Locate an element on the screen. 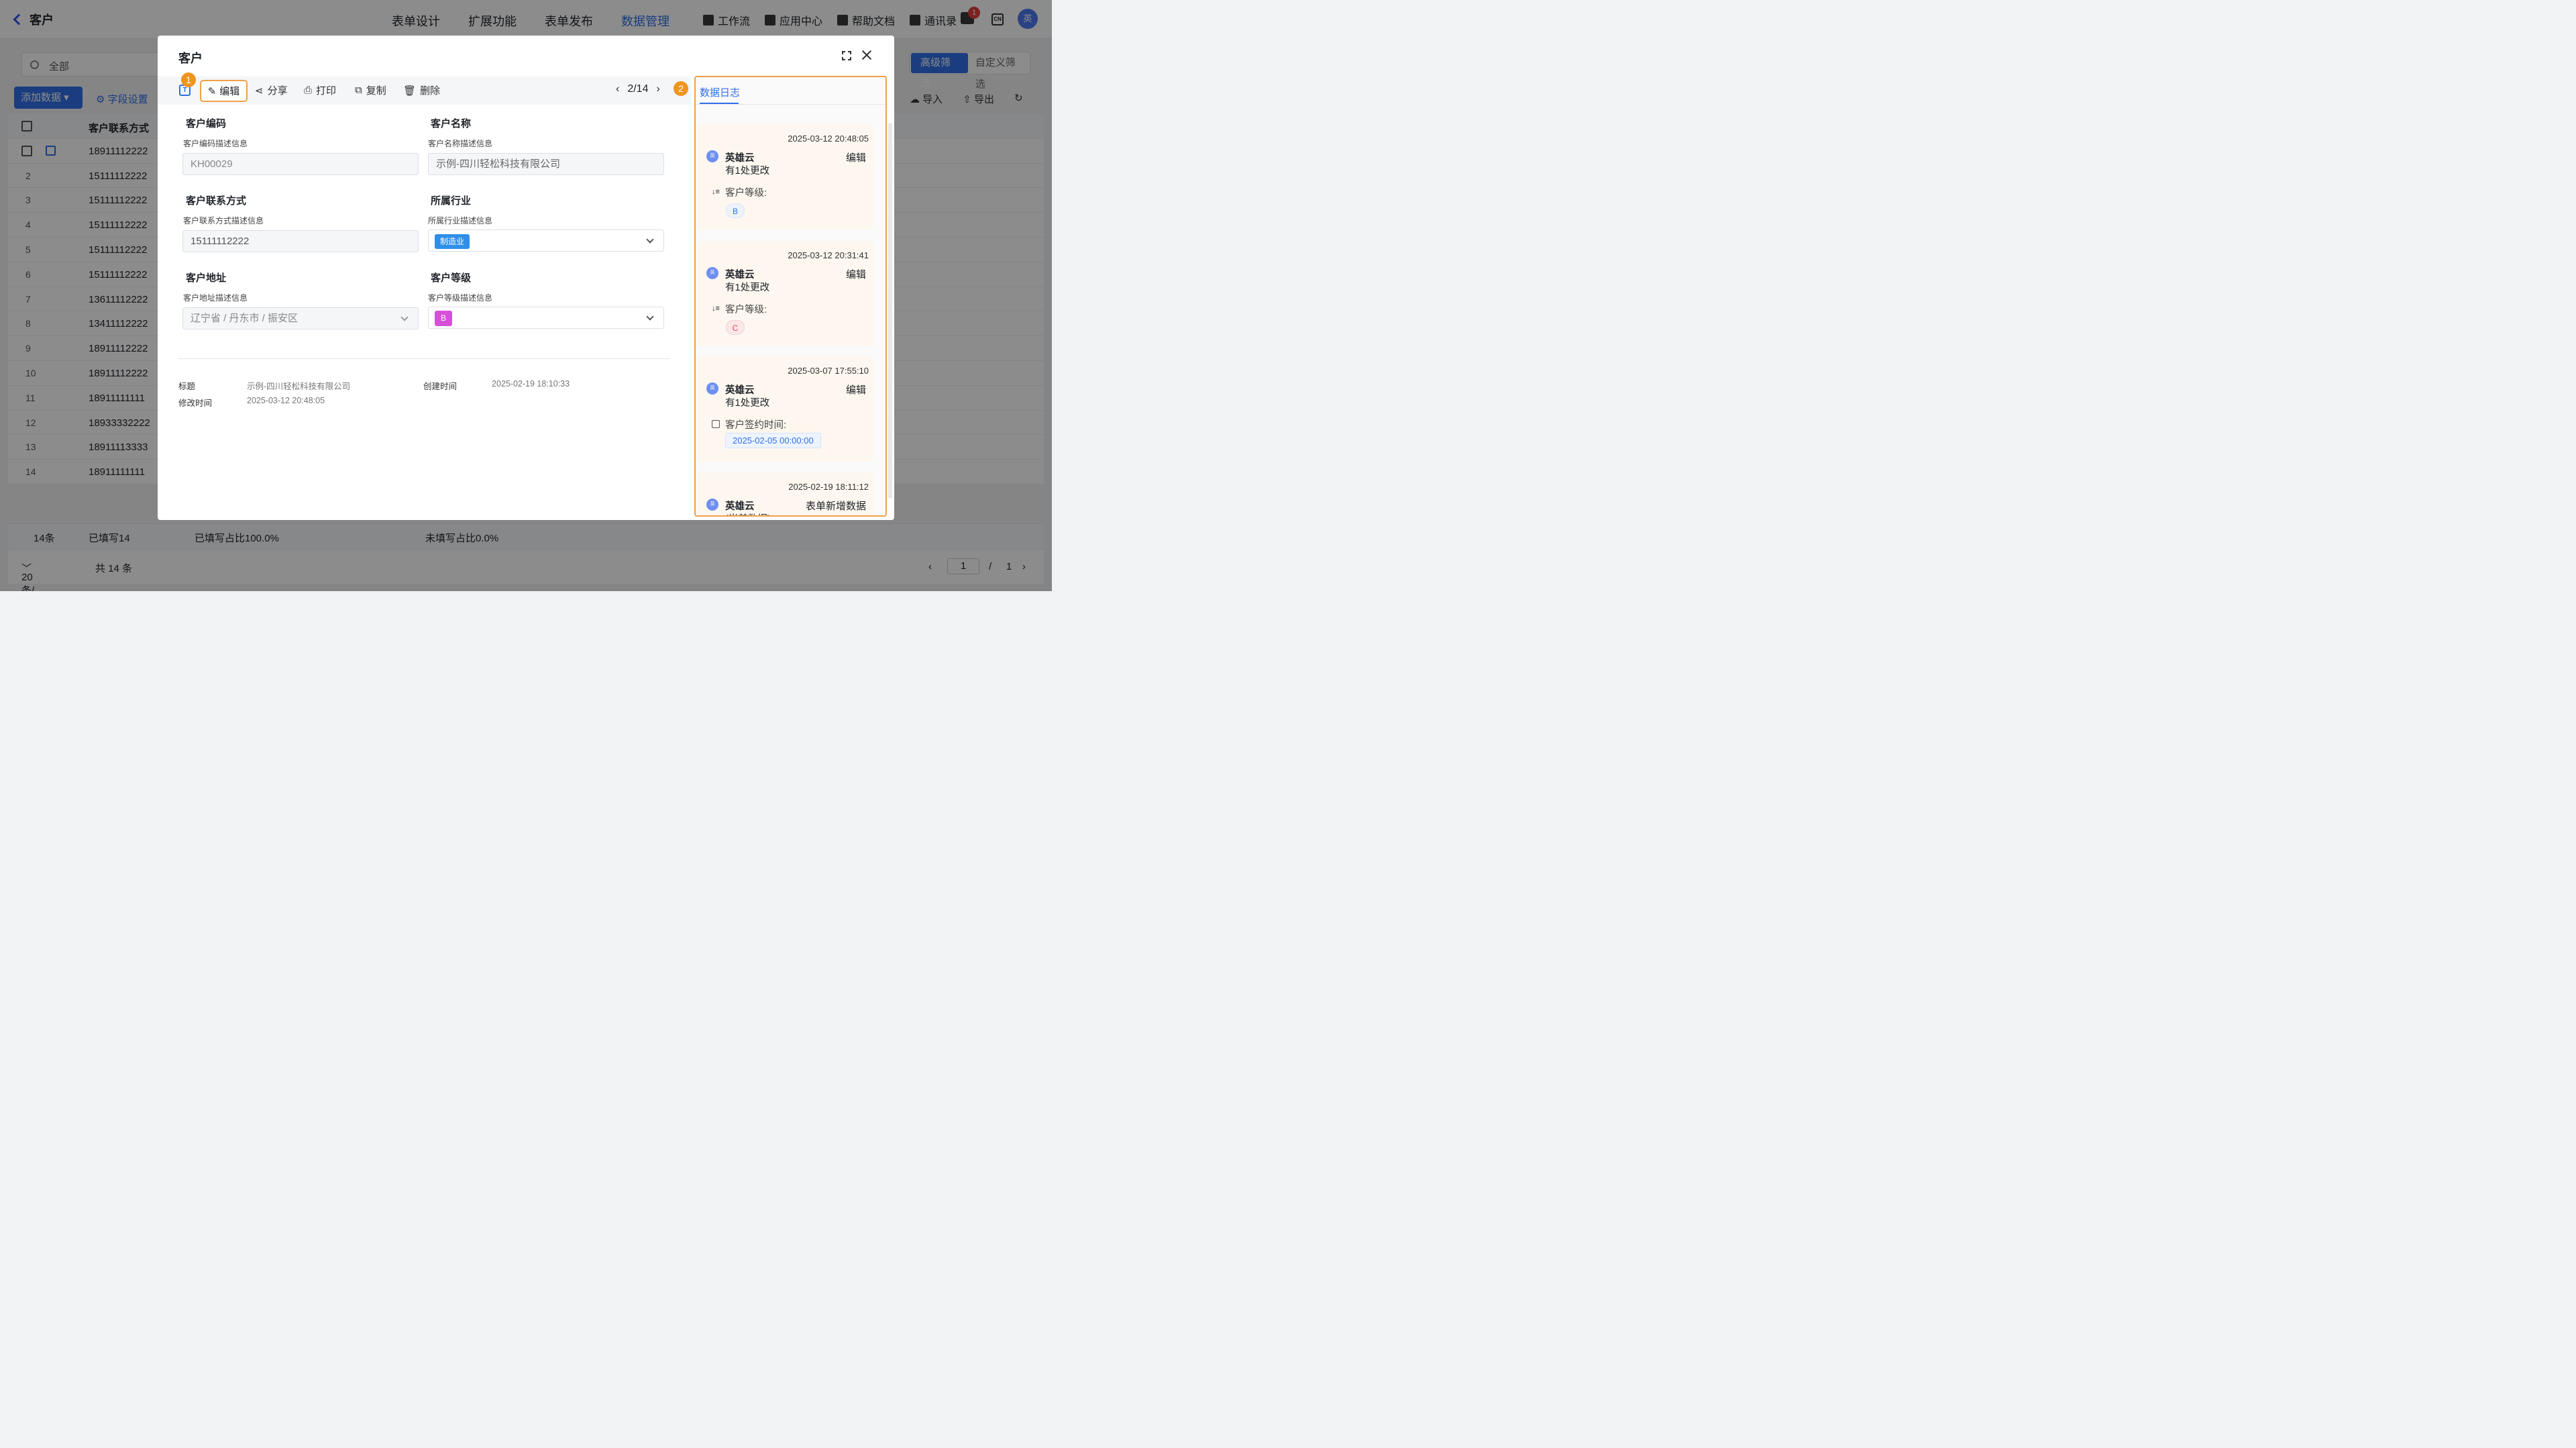 The image size is (2576, 1448). log-entry: 2025-02-19 18:11:12 英 英雄云 表单新增数据 (当前数据) is located at coordinates (785, 493).